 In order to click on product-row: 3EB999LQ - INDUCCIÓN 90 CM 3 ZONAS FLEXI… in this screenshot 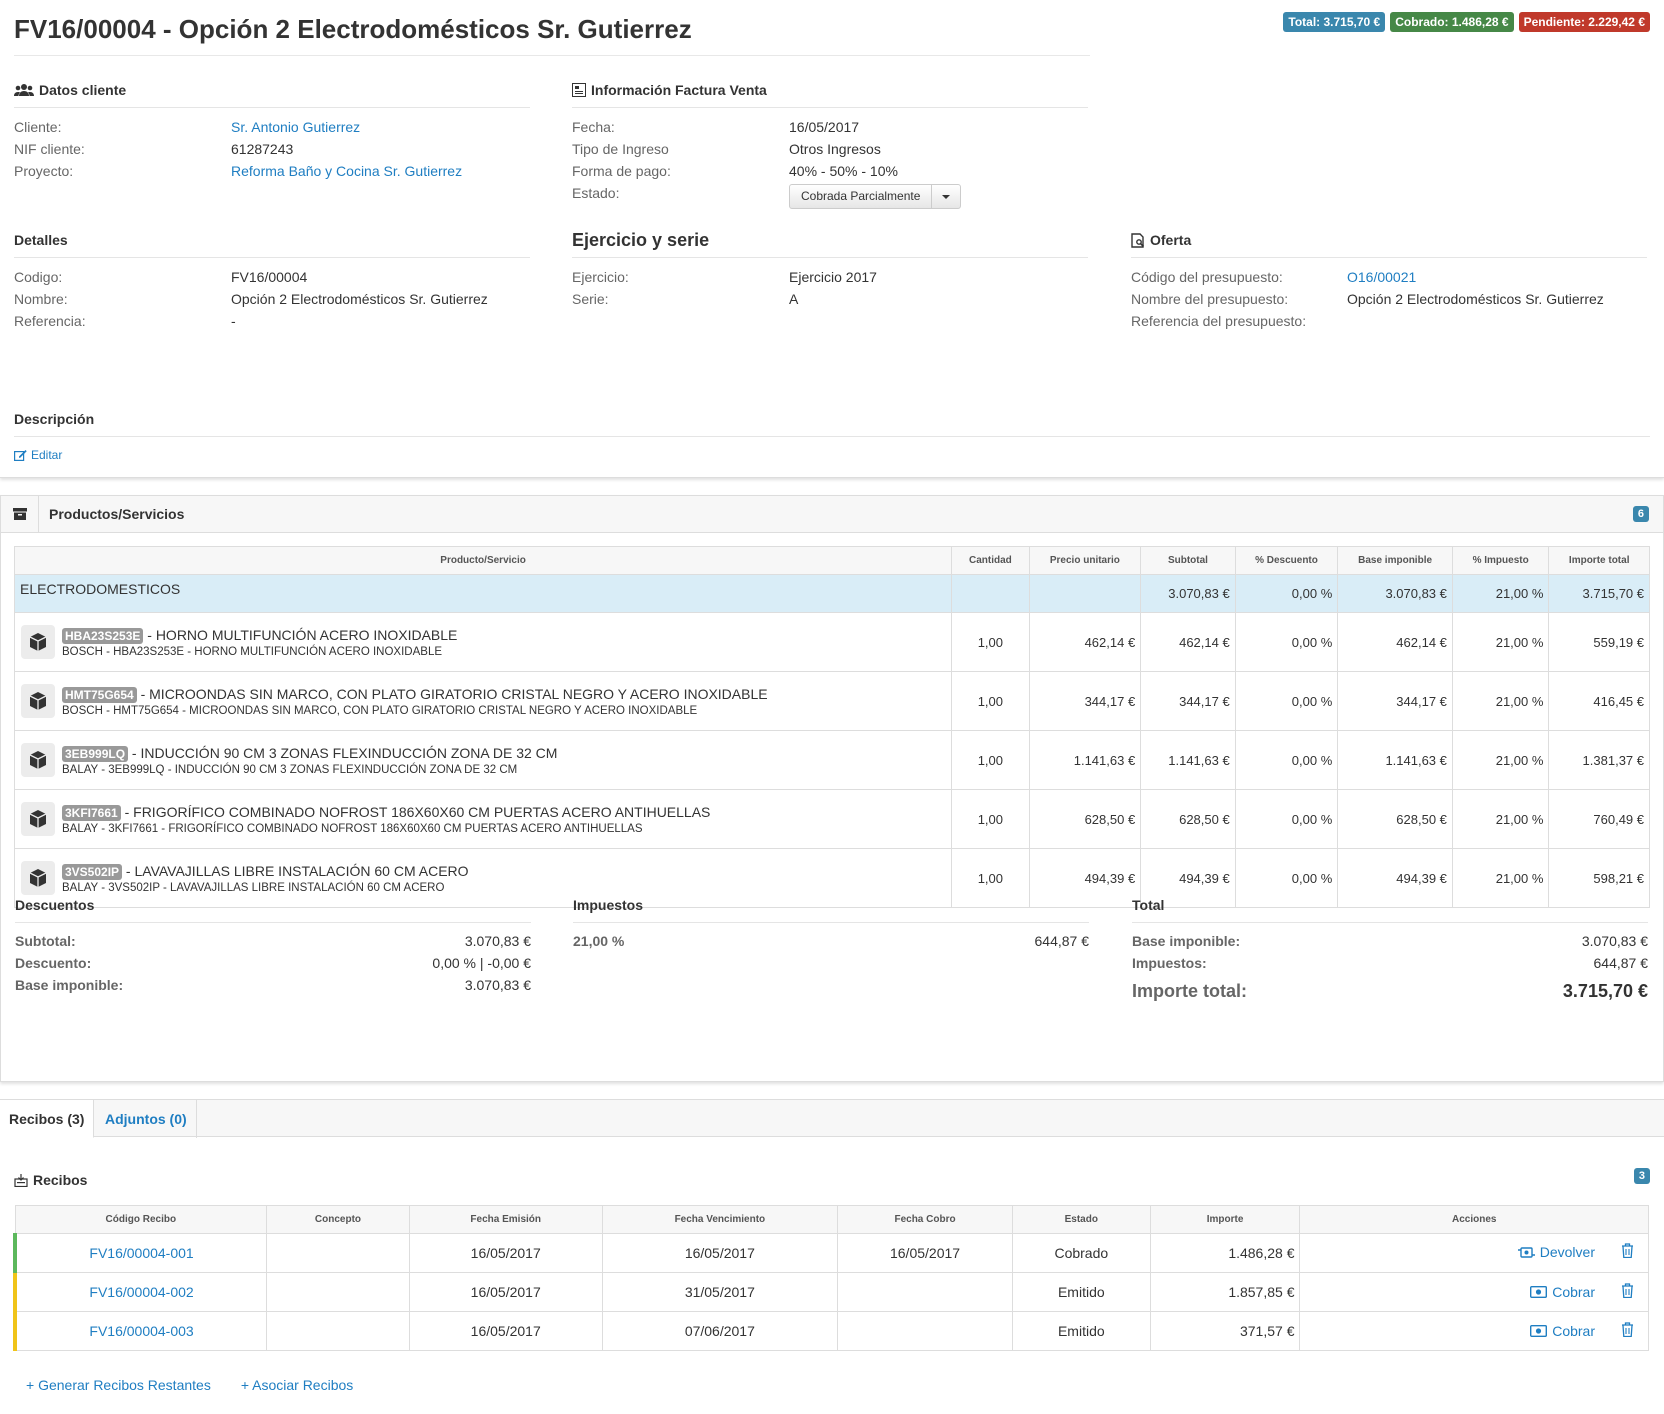, I will do `click(831, 760)`.